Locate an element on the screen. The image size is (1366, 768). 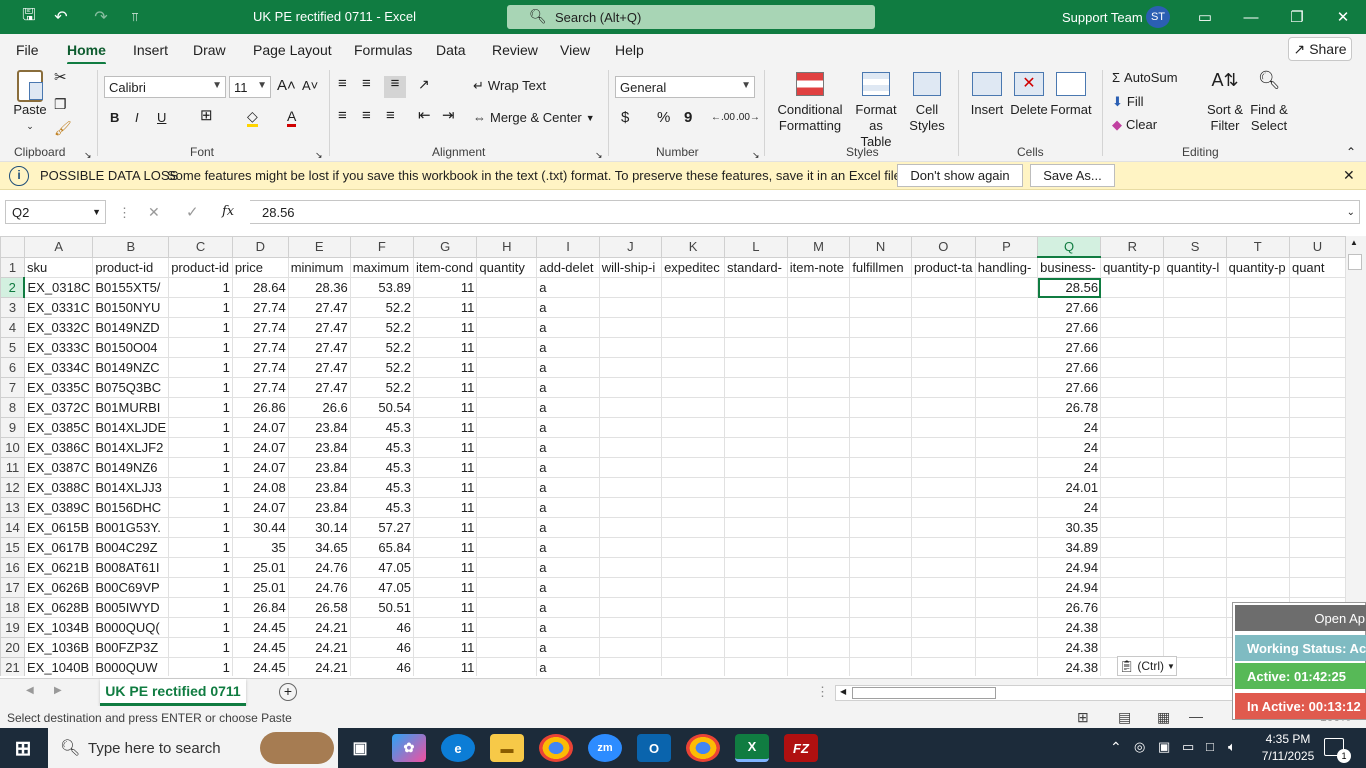
header-cell: item-note is located at coordinates (818, 267).